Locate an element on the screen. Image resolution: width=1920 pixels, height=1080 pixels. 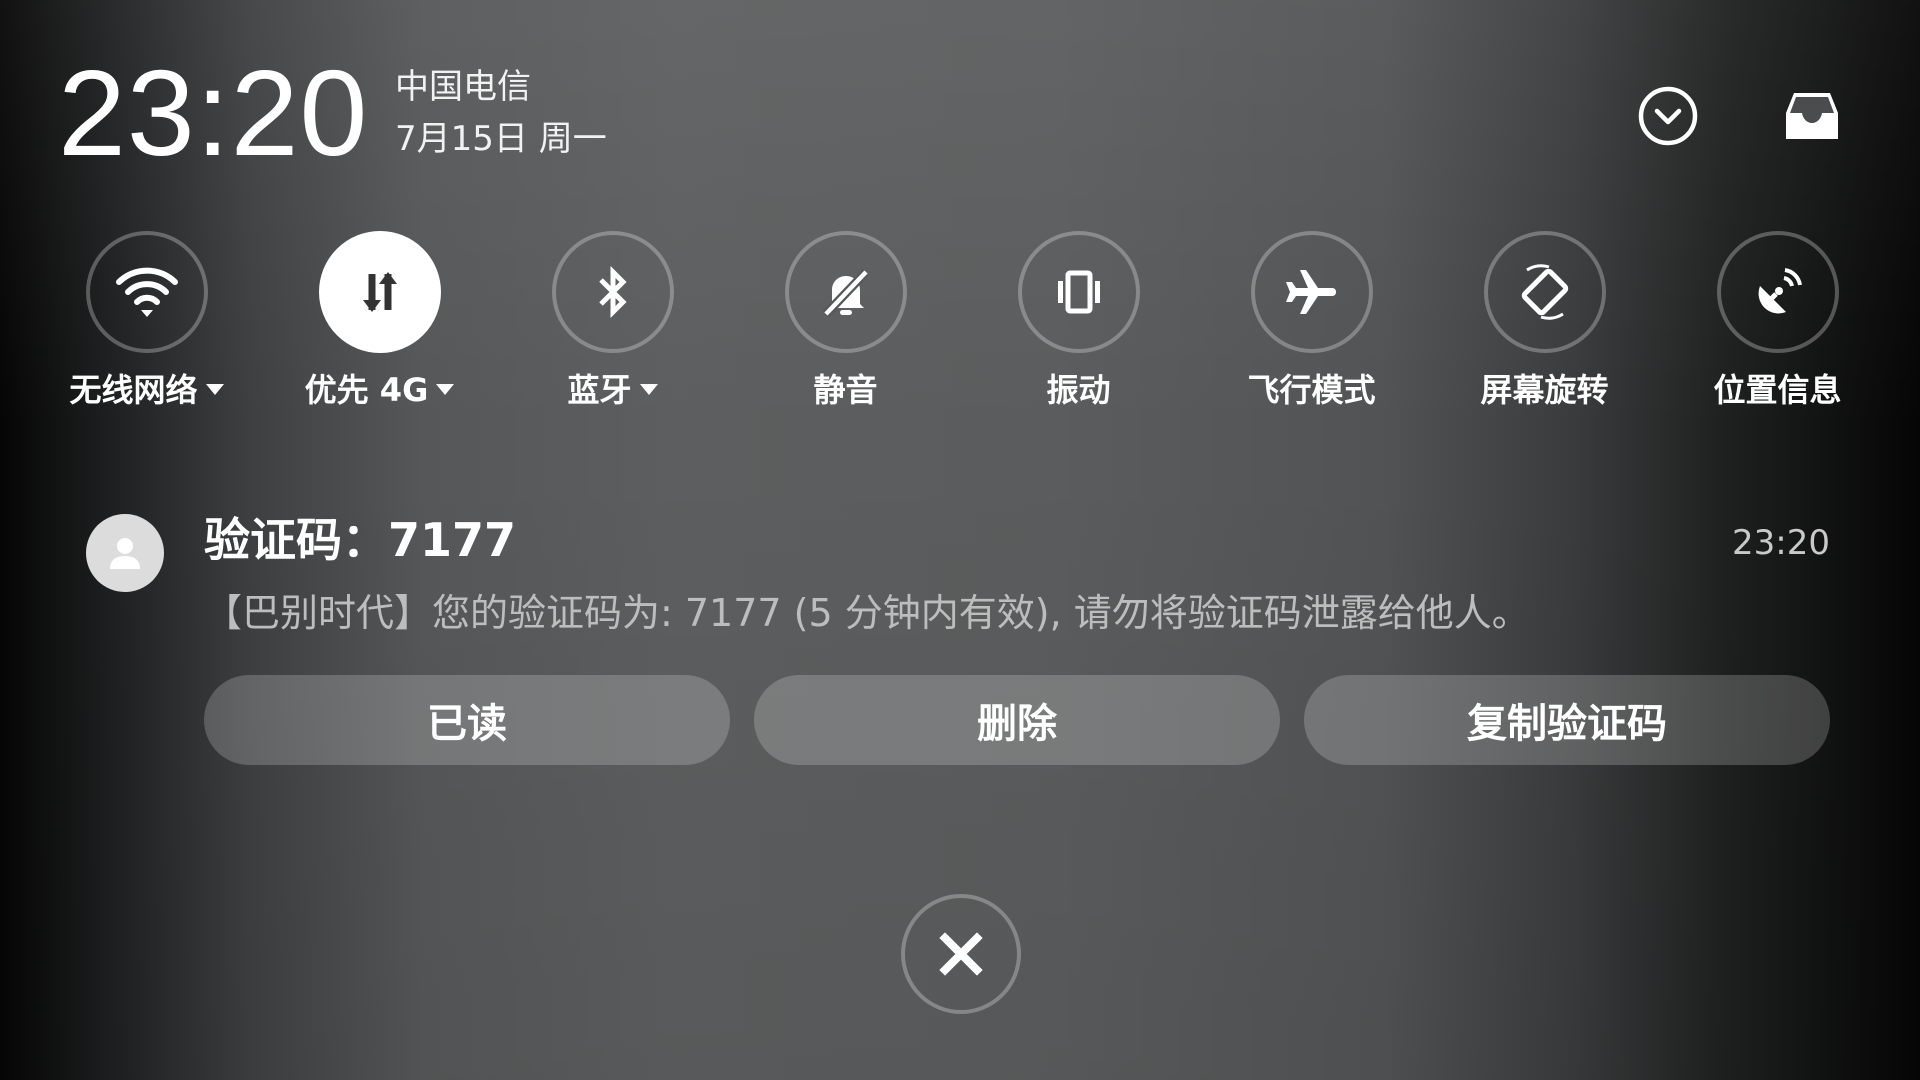
toggle-airplane-mode: 飞行模式 is located at coordinates (1311, 323).